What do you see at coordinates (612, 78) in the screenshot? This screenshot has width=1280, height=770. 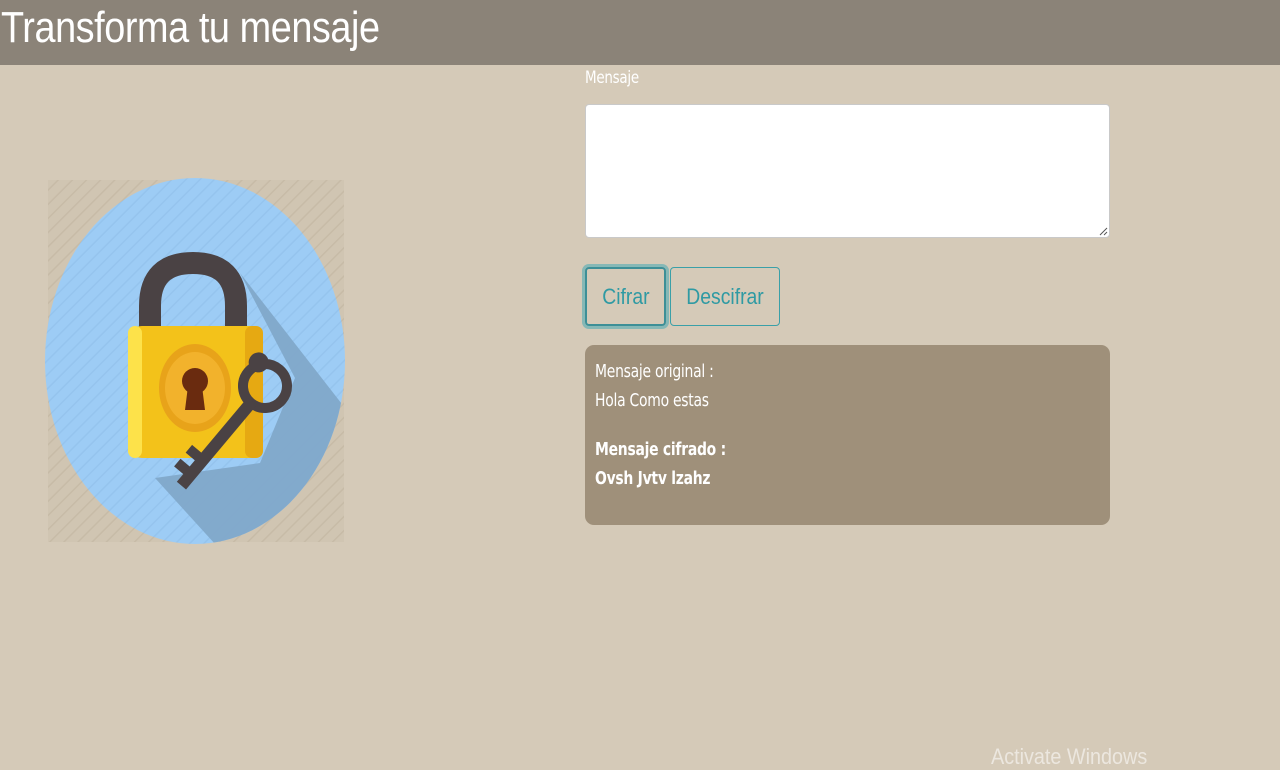 I see `message-label: Mensaje` at bounding box center [612, 78].